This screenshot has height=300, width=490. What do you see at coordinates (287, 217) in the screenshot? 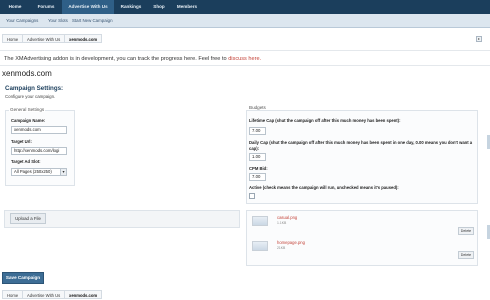
I see `file-name-link: casual.png` at bounding box center [287, 217].